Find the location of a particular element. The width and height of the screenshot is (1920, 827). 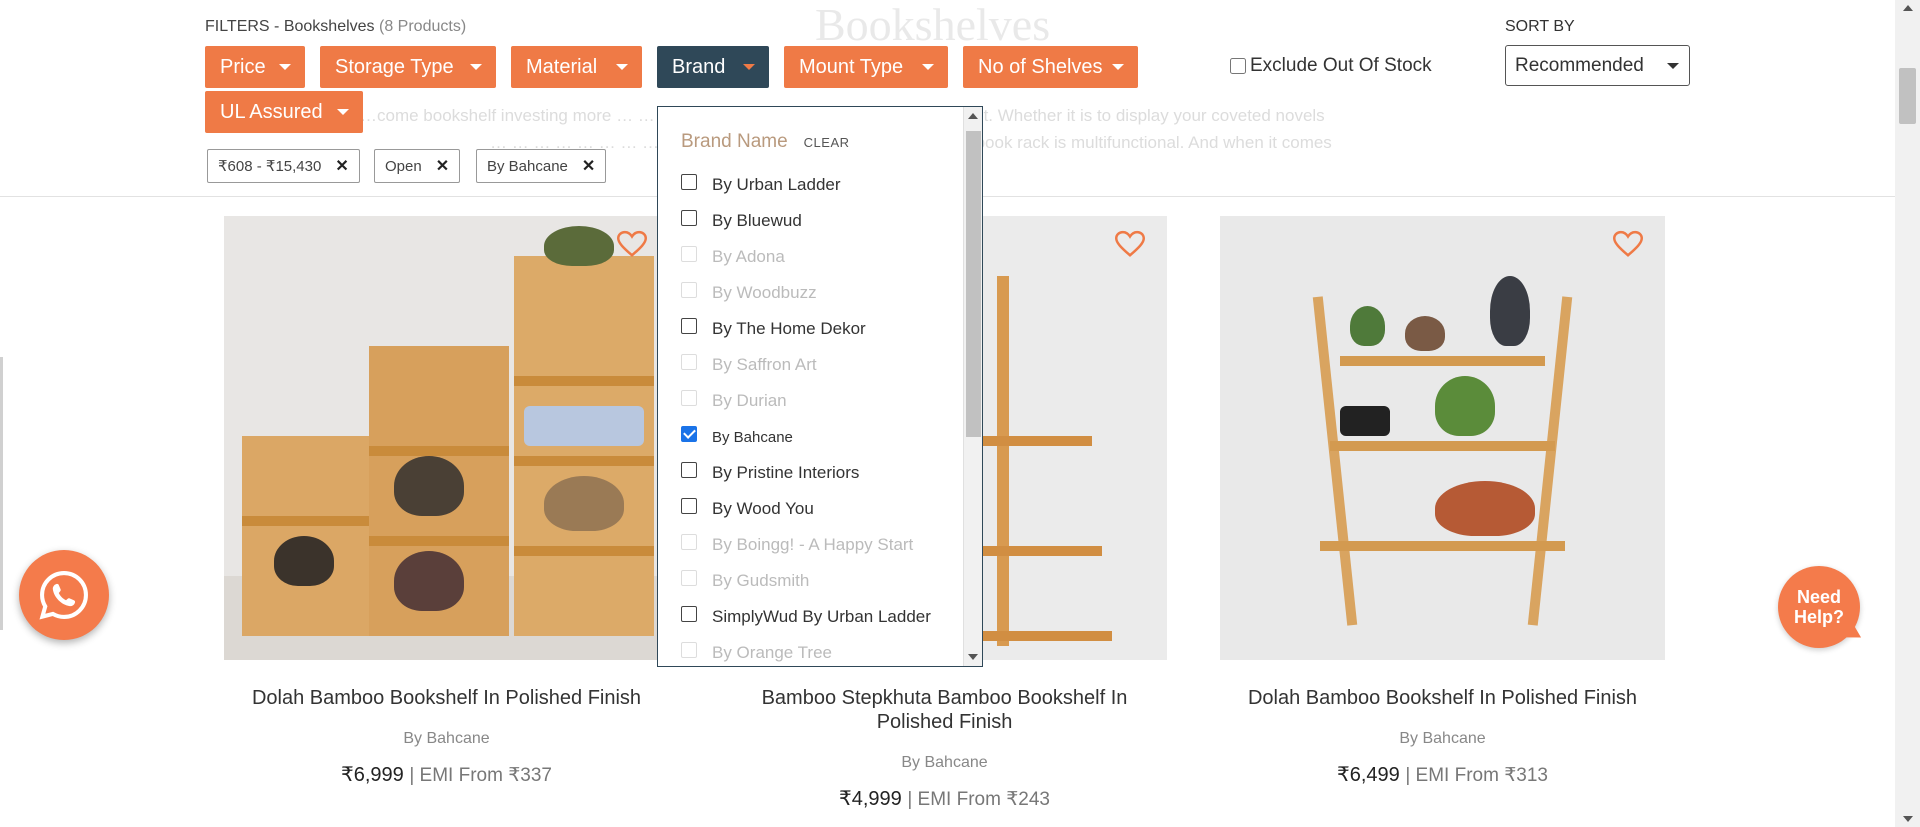

brand-dropdown-header: Brand Name CLEAR is located at coordinates (765, 142).